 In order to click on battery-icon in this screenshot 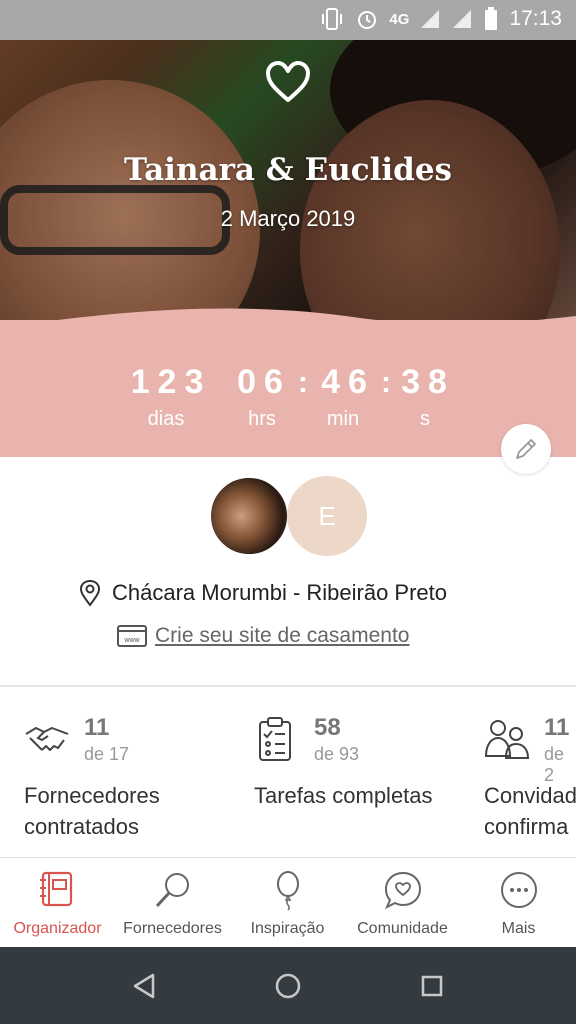, I will do `click(491, 18)`.